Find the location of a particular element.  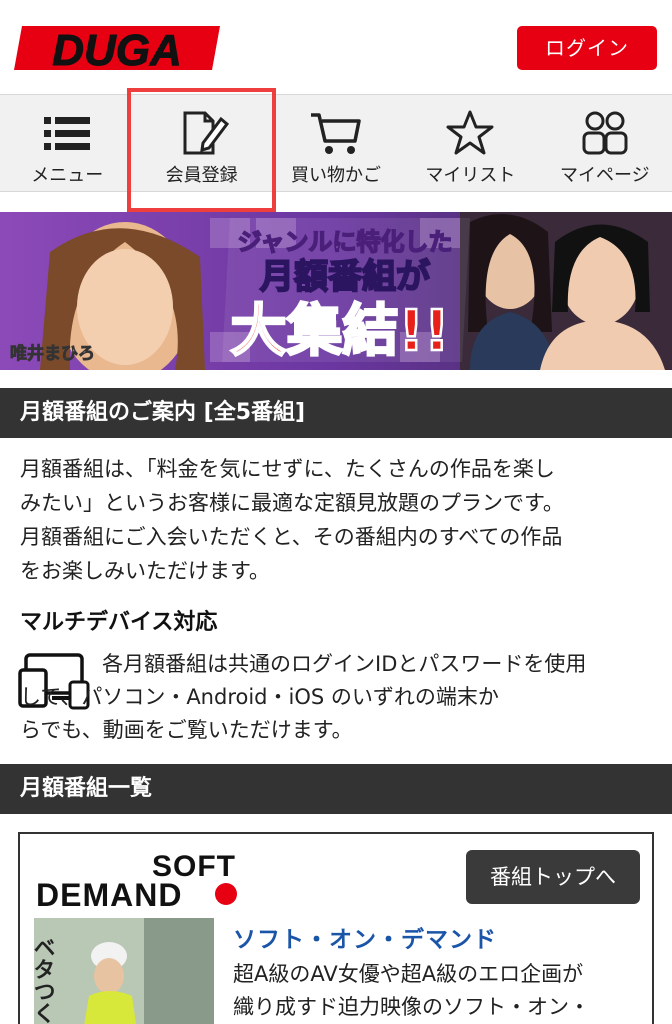

duga-logo: DUGA is located at coordinates (117, 48).